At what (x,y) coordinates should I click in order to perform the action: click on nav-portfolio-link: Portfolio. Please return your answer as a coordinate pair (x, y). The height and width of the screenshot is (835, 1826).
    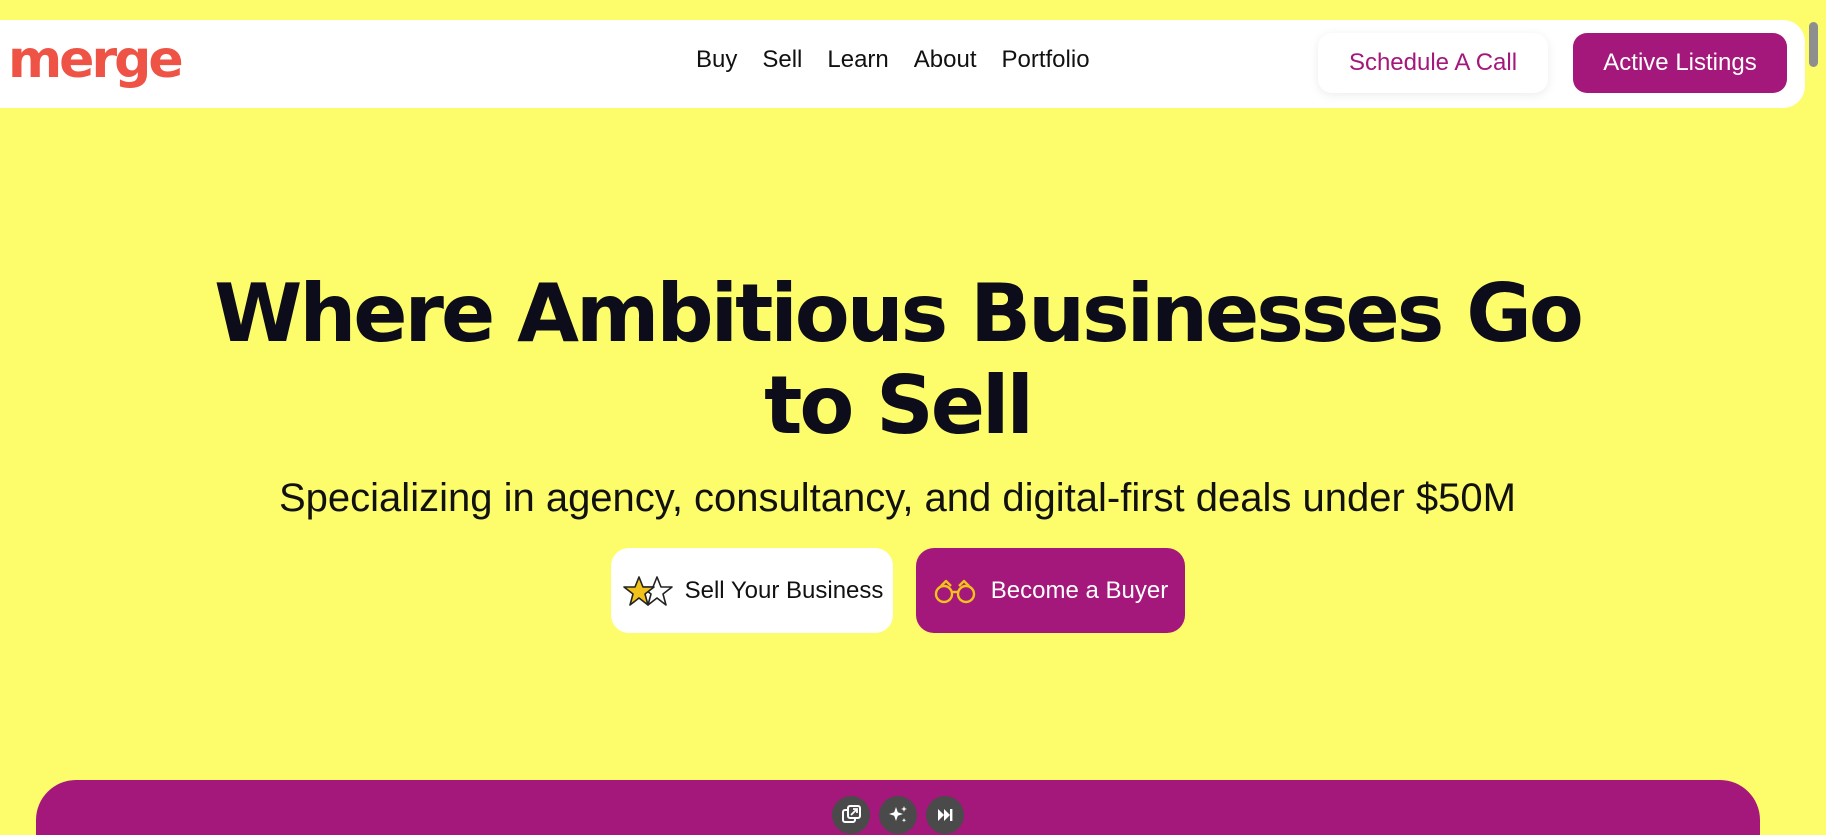
    Looking at the image, I should click on (1046, 60).